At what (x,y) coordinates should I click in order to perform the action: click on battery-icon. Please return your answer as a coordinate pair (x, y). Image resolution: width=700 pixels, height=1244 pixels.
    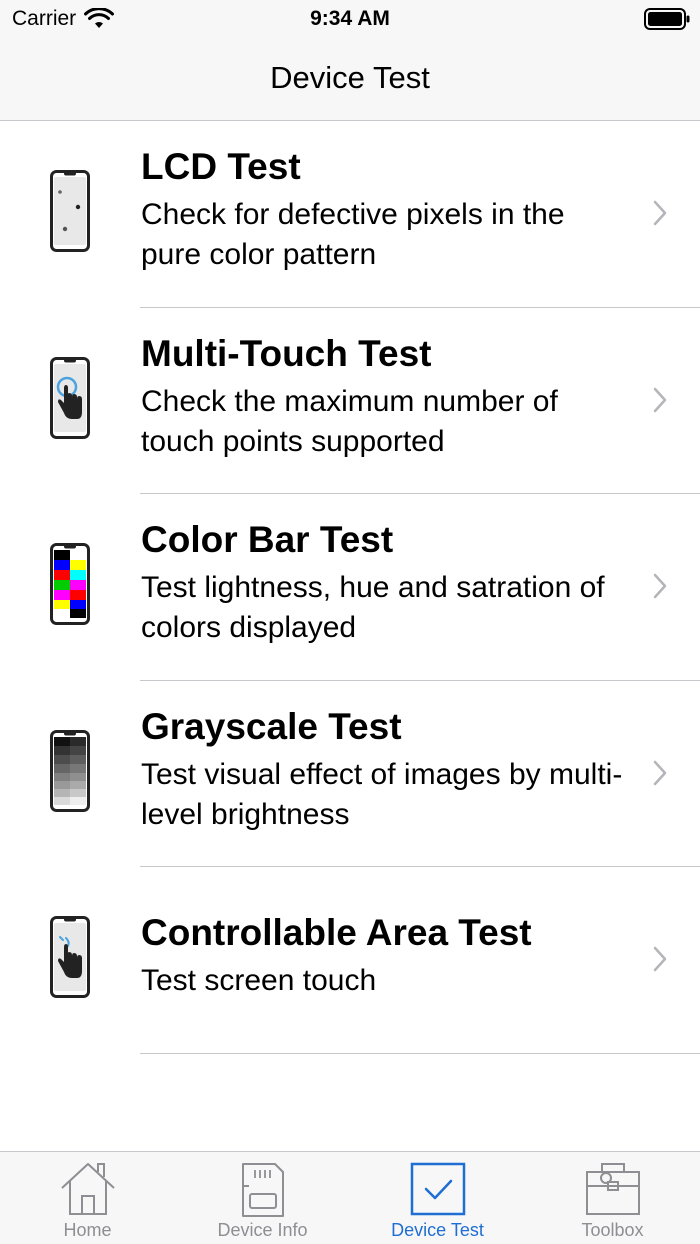
    Looking at the image, I should click on (667, 19).